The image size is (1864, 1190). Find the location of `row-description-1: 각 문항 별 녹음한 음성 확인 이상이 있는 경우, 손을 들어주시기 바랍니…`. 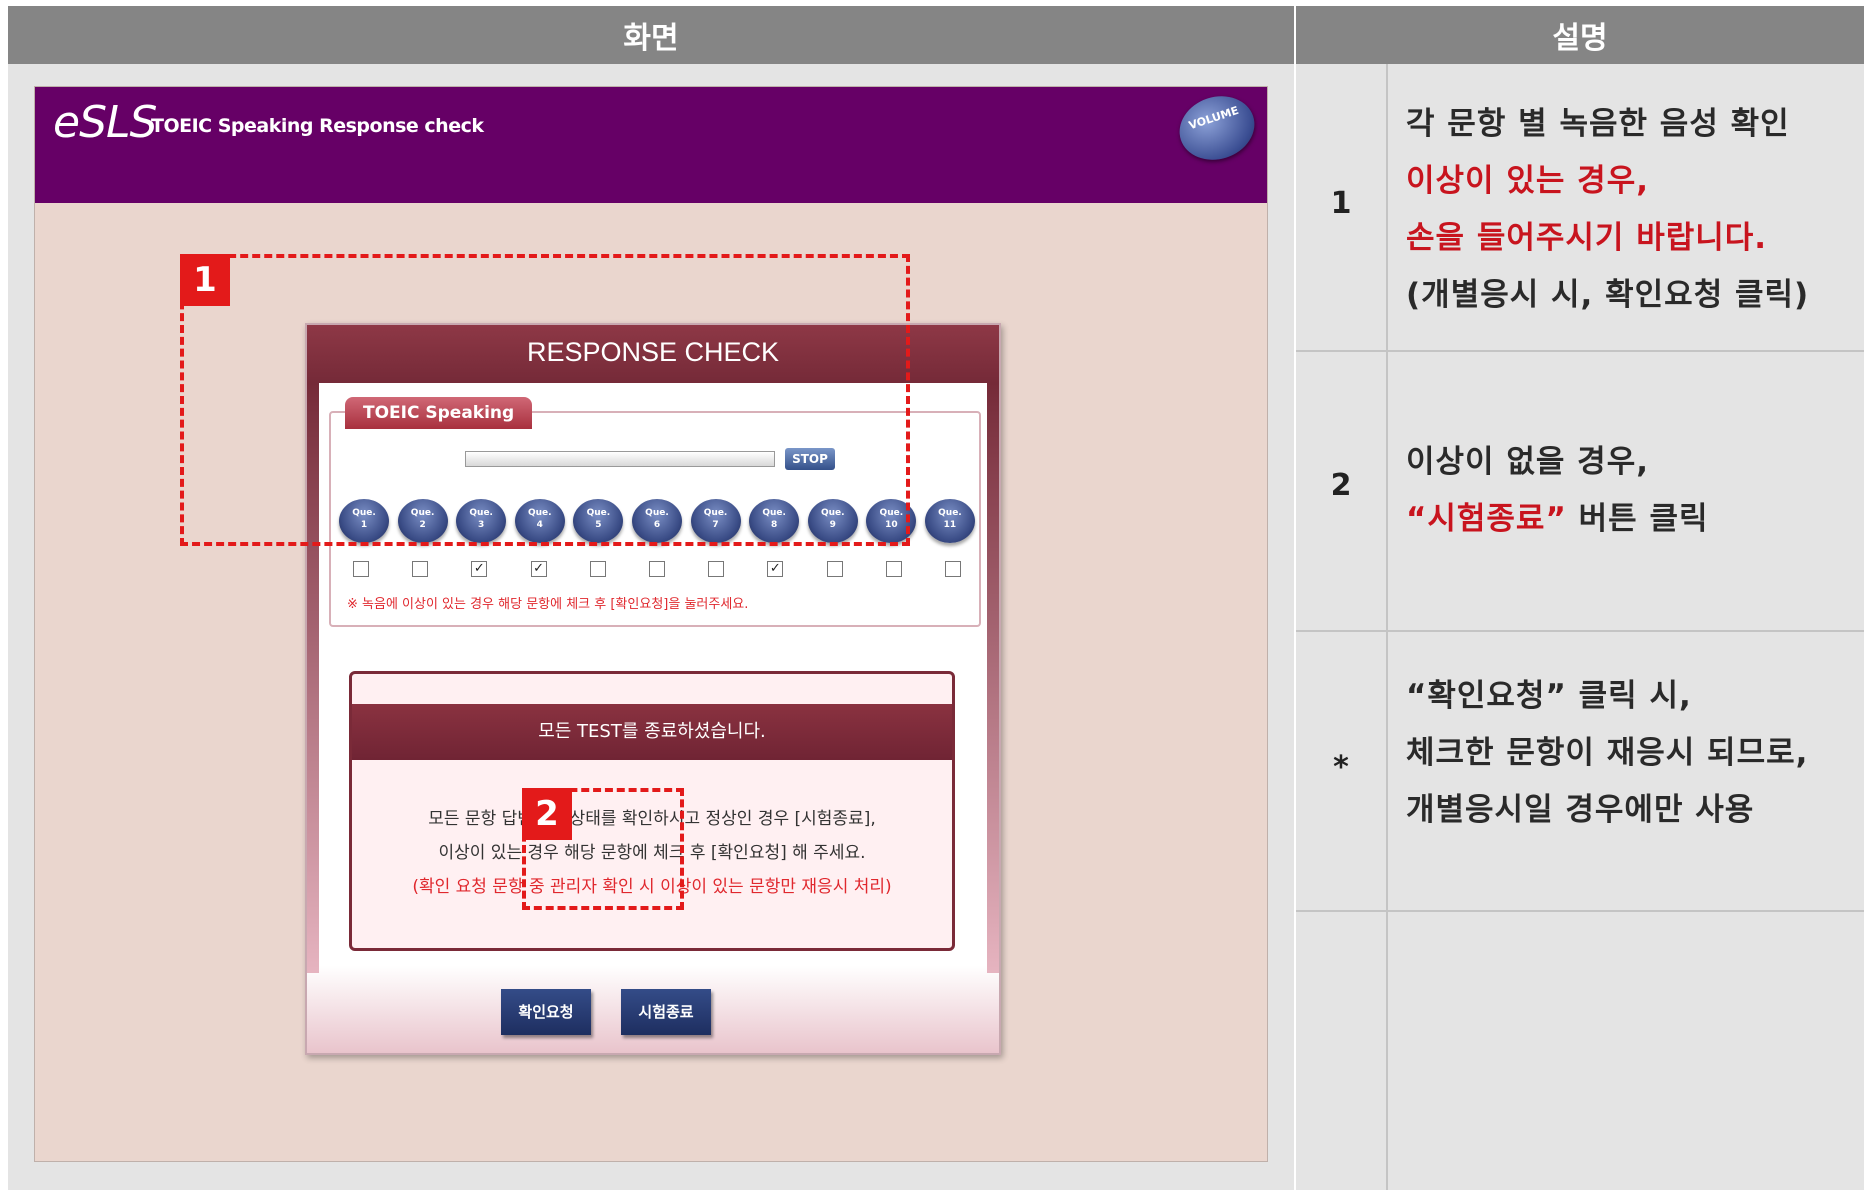

row-description-1: 각 문항 별 녹음한 음성 확인 이상이 있는 경우, 손을 들어주시기 바랍니… is located at coordinates (1635, 210).